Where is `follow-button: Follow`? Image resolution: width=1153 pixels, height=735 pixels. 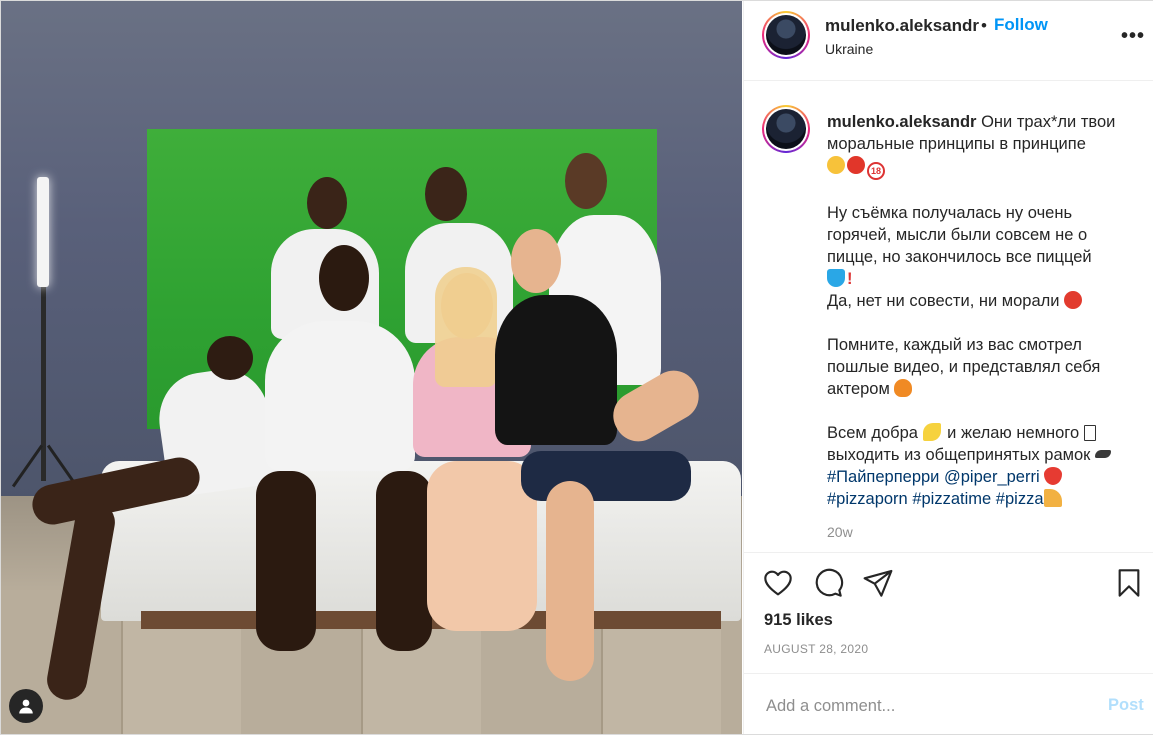
follow-button: Follow is located at coordinates (1021, 25).